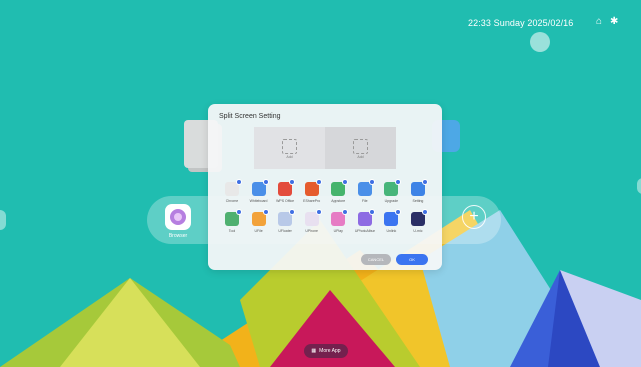 The image size is (641, 367). I want to click on appstore-icon, so click(340, 187).